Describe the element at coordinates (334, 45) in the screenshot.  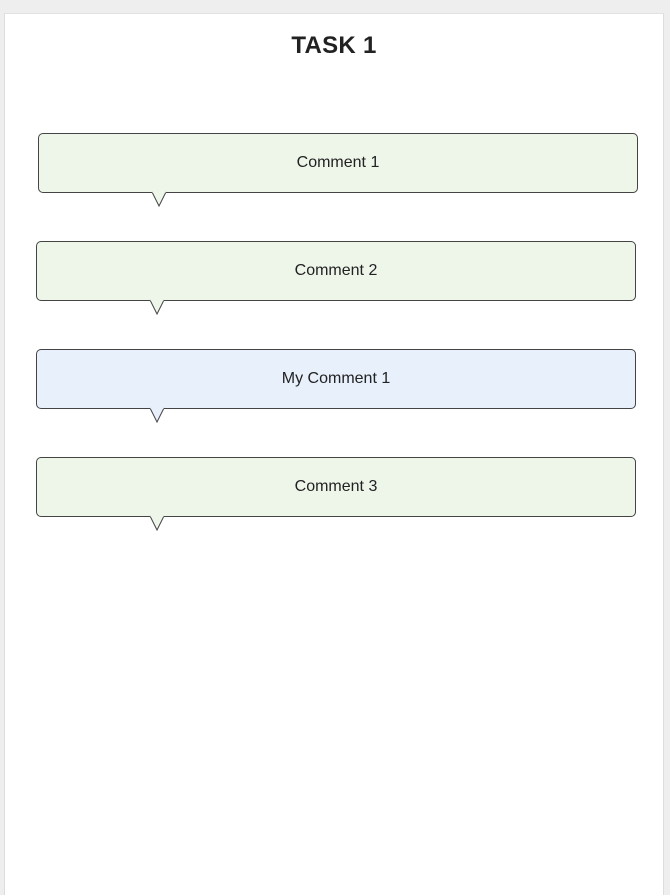
I see `page-title: TASK 1` at that location.